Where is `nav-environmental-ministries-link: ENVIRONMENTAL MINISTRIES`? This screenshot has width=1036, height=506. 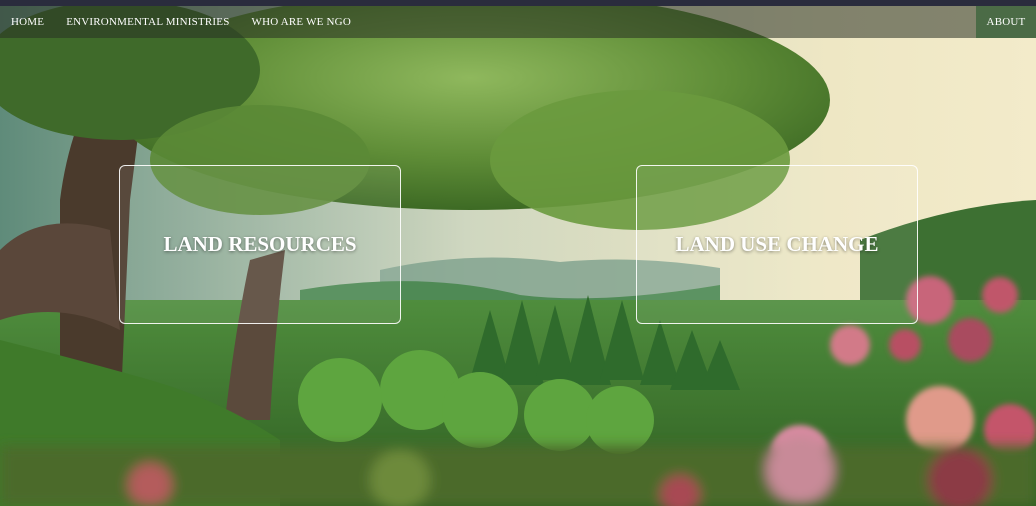 nav-environmental-ministries-link: ENVIRONMENTAL MINISTRIES is located at coordinates (147, 22).